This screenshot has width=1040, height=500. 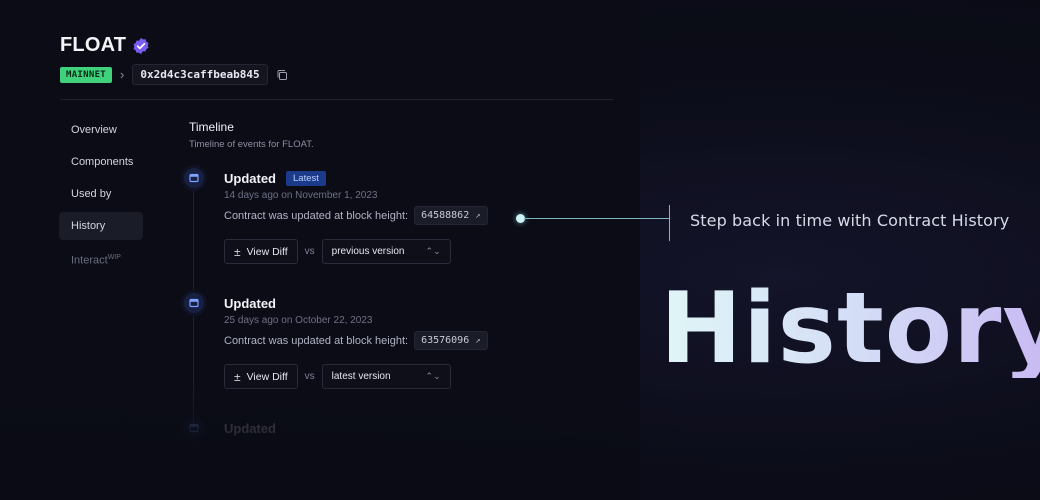 What do you see at coordinates (251, 135) in the screenshot?
I see `timeline-header: Timeline Timeline of events for FLOAT.` at bounding box center [251, 135].